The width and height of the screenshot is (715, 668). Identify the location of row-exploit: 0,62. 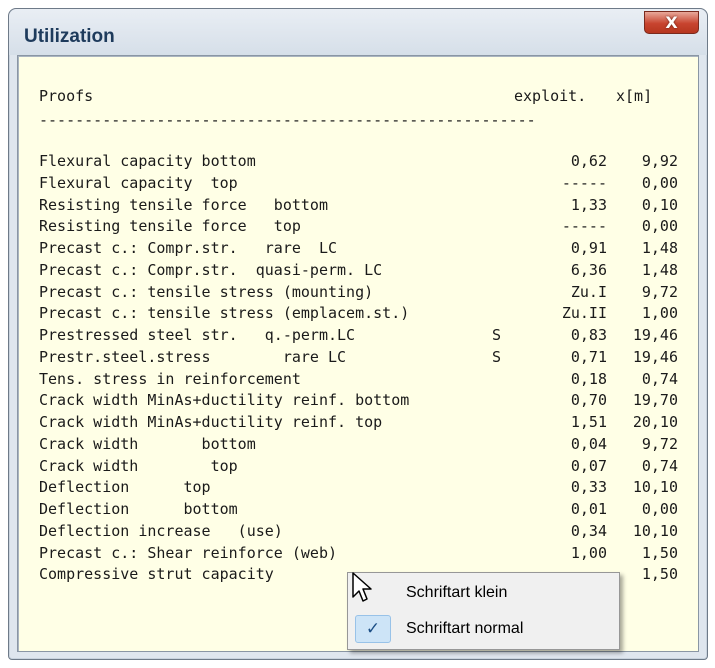
(588, 161).